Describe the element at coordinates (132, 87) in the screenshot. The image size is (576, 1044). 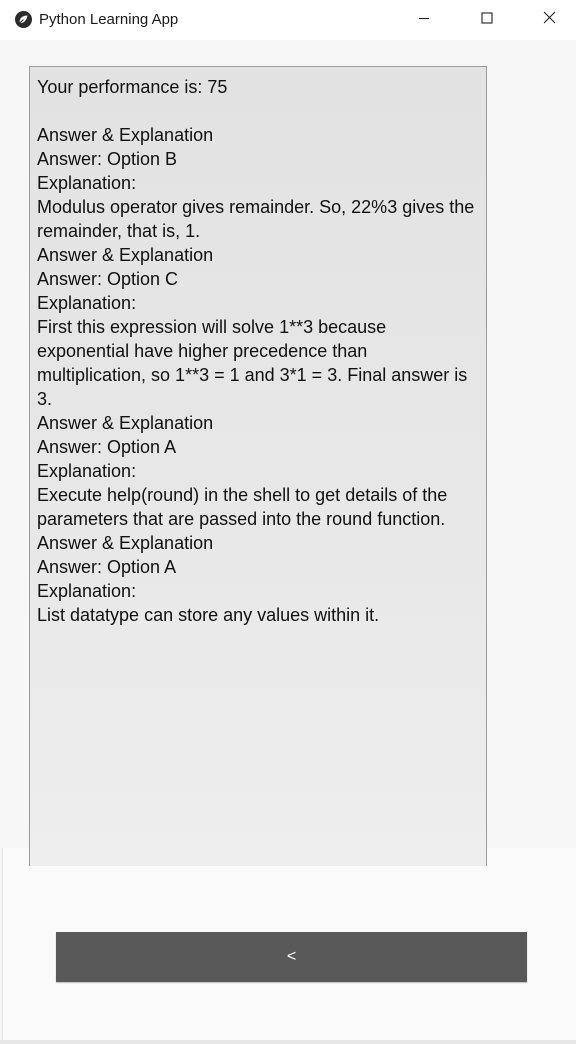
I see `performance-text: Your performance is: 75` at that location.